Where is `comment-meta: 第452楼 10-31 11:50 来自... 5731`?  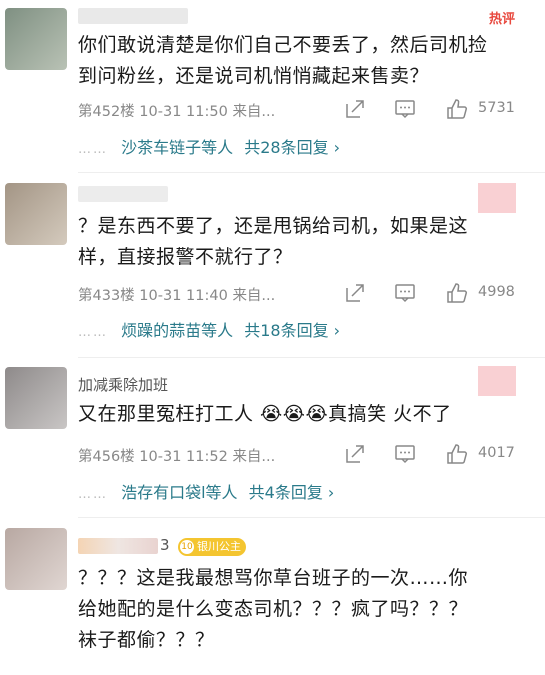
comment-meta: 第452楼 10-31 11:50 来自... 5731 is located at coordinates (300, 109).